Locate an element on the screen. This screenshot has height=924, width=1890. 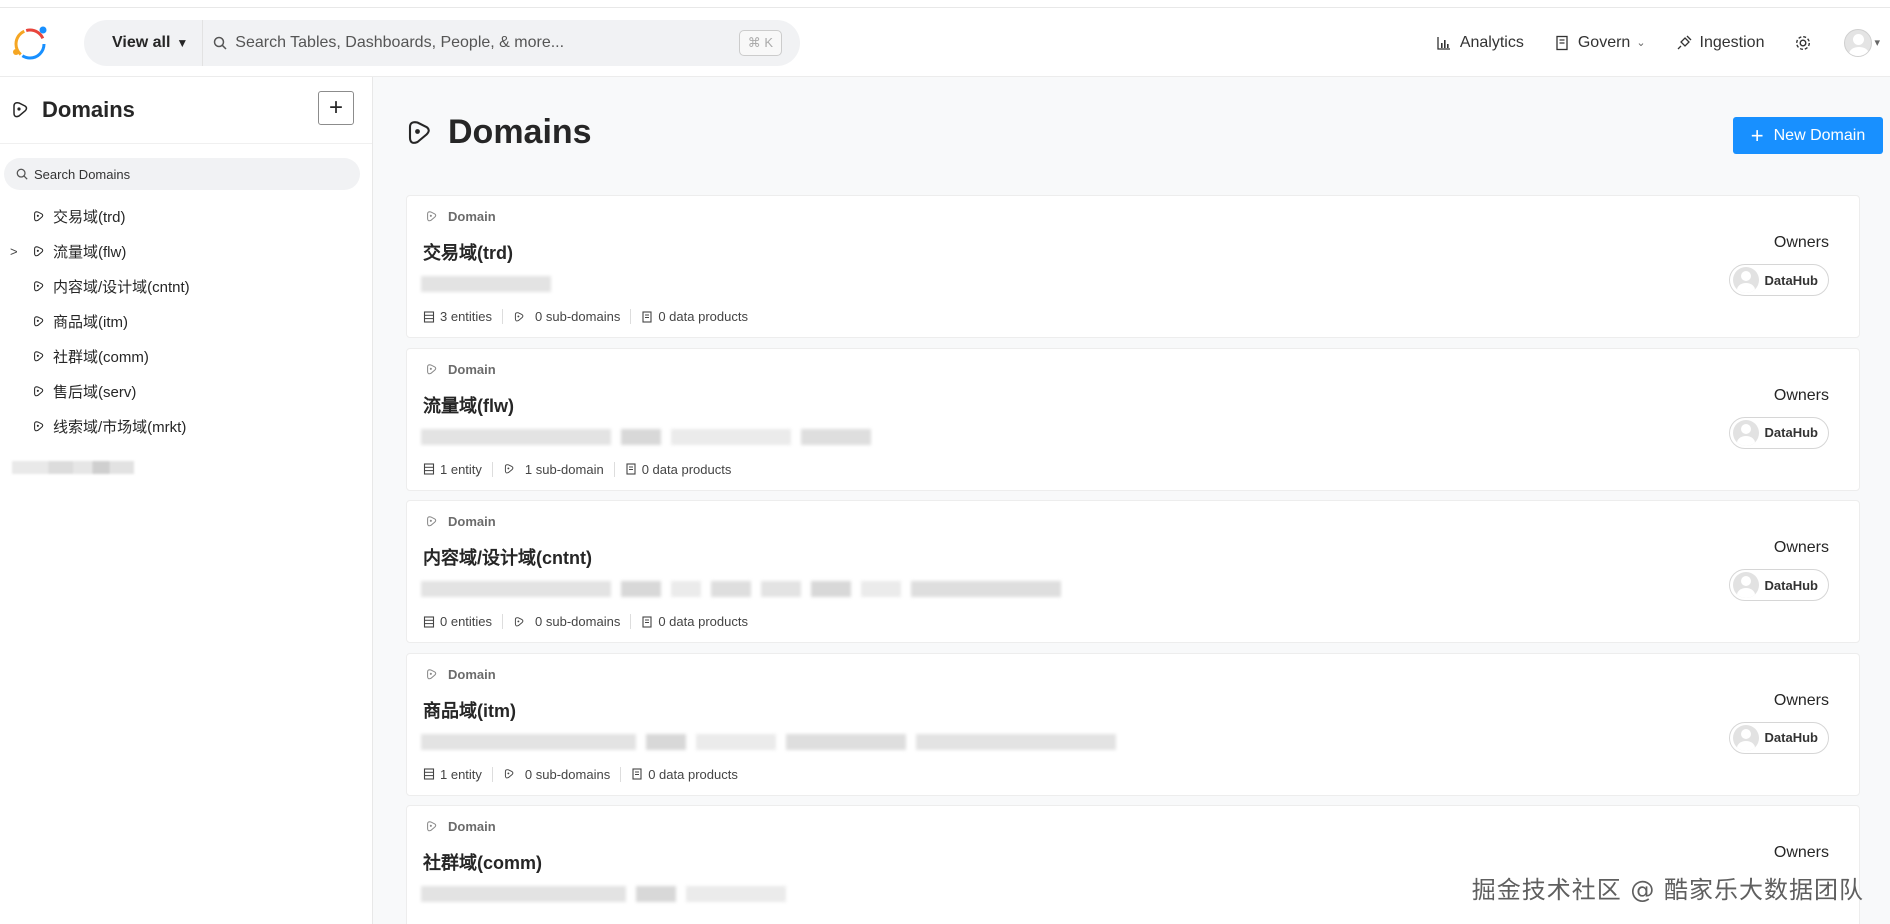
domain-name: 商品域(itm) is located at coordinates (469, 710).